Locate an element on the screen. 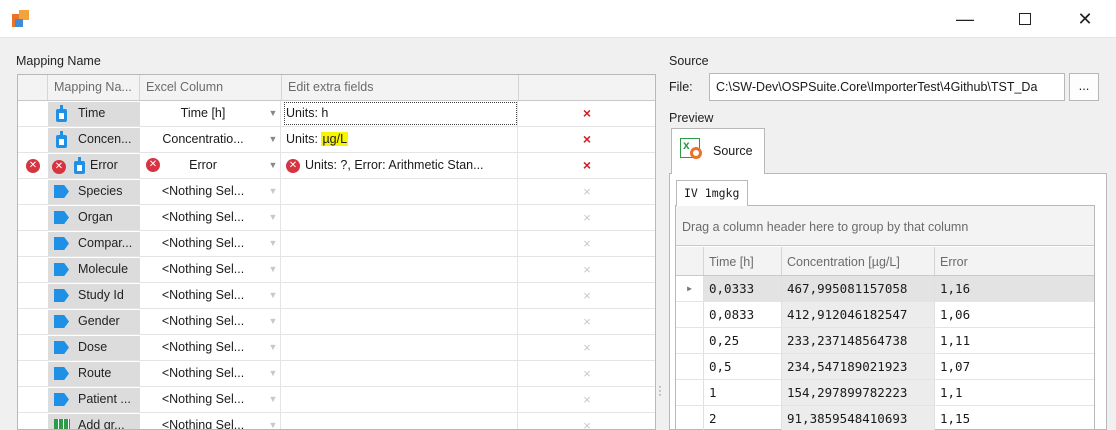 Image resolution: width=1116 pixels, height=430 pixels. mapping-row: Species <Nothing Sel... ▼ × is located at coordinates (336, 192).